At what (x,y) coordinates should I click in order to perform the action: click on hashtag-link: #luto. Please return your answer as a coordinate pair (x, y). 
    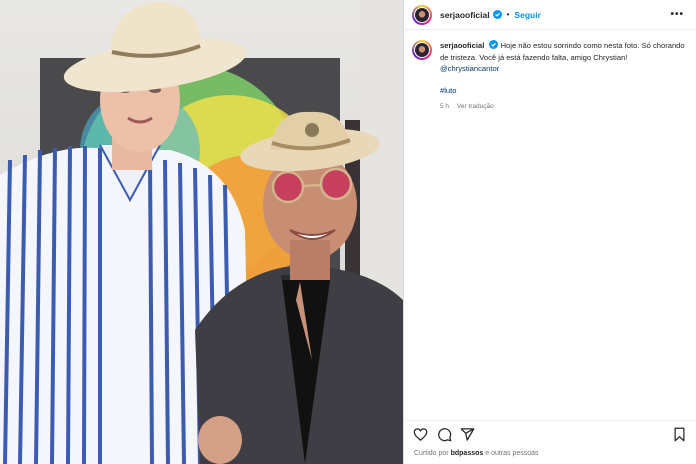
    Looking at the image, I should click on (563, 91).